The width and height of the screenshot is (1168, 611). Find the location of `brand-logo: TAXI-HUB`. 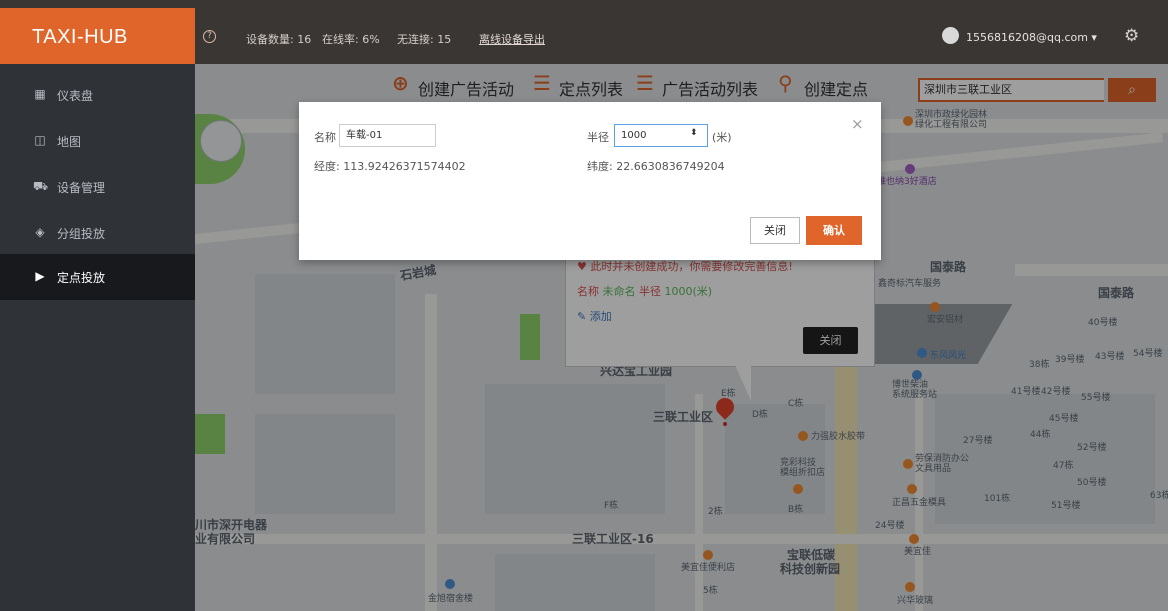

brand-logo: TAXI-HUB is located at coordinates (97, 36).